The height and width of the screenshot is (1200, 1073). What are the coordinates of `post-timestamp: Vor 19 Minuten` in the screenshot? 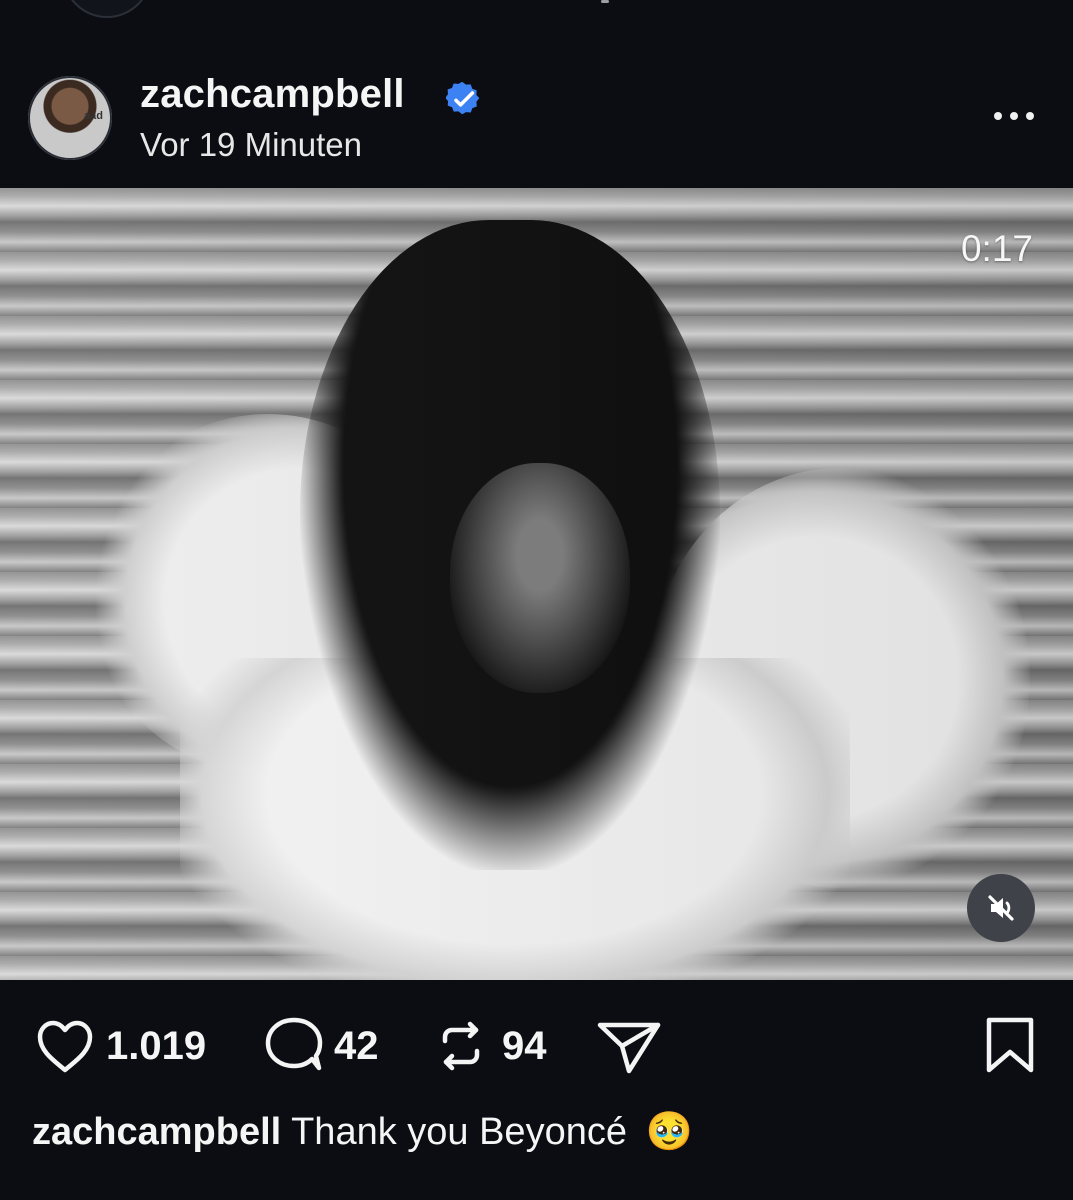 It's located at (251, 144).